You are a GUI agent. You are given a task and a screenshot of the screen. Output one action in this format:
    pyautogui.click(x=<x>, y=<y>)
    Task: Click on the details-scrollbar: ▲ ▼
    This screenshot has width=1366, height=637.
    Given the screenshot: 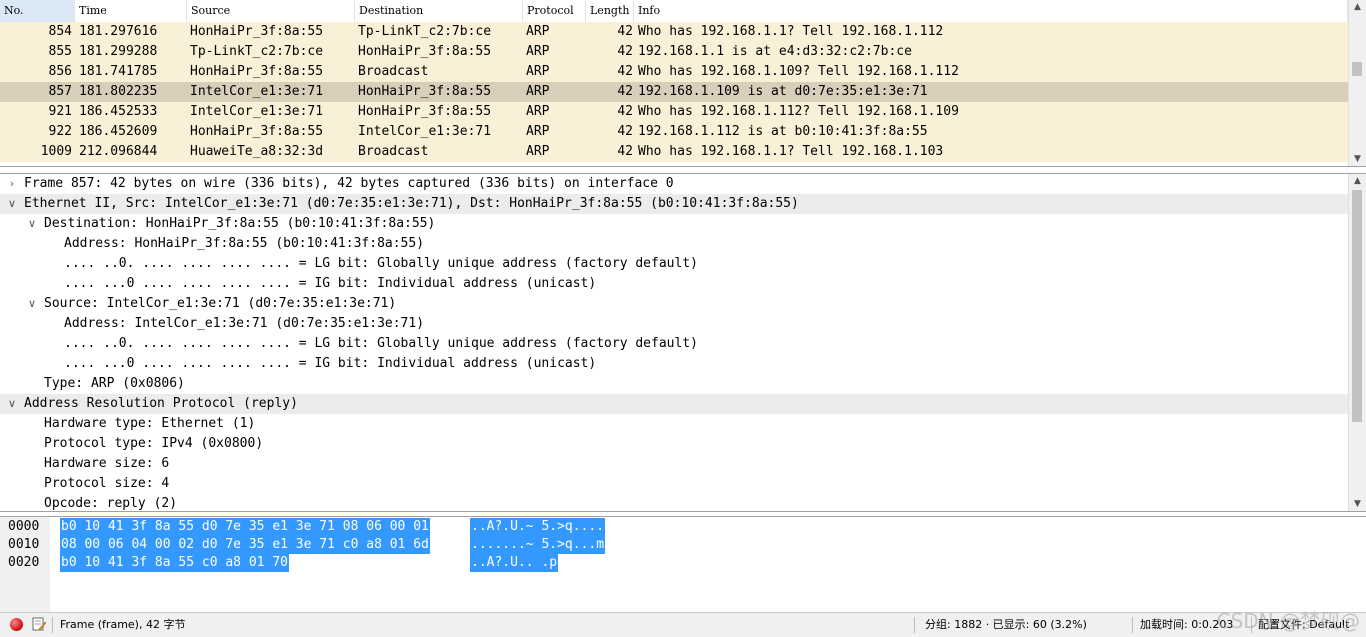 What is the action you would take?
    pyautogui.click(x=1357, y=342)
    